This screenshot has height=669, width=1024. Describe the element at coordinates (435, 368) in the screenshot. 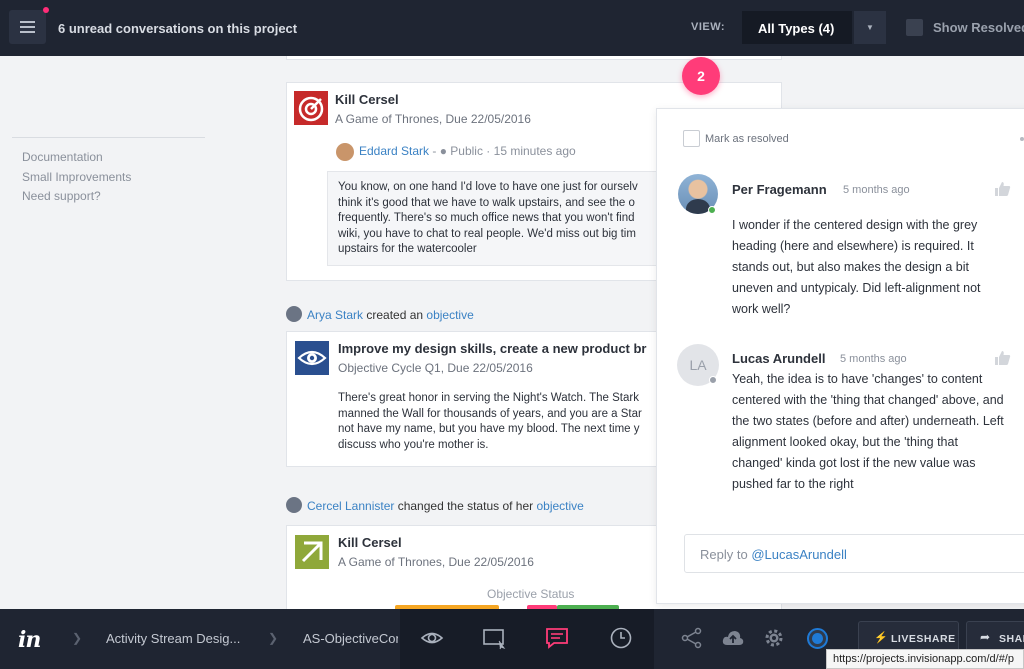

I see `card-subtitle: Objective Cycle Q1, Due 22/05/2016` at that location.